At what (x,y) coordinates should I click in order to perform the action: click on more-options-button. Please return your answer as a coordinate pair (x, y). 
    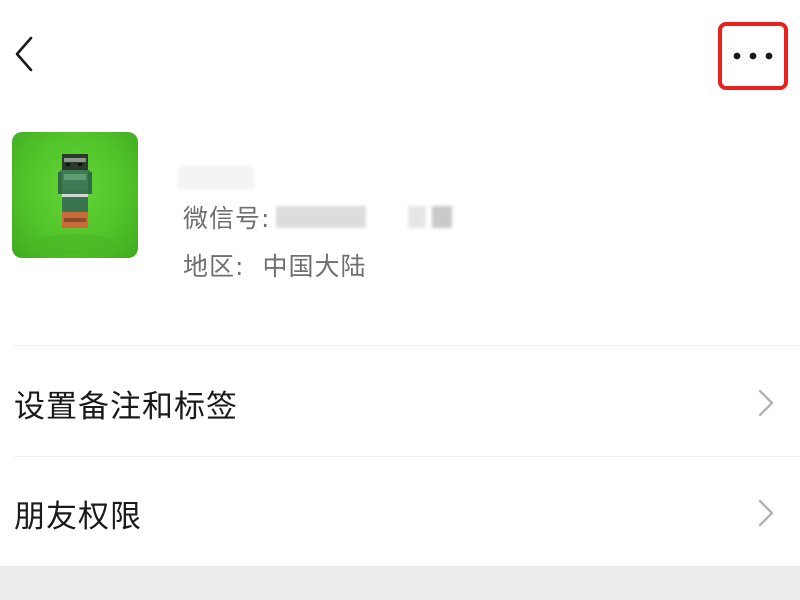
    Looking at the image, I should click on (753, 56).